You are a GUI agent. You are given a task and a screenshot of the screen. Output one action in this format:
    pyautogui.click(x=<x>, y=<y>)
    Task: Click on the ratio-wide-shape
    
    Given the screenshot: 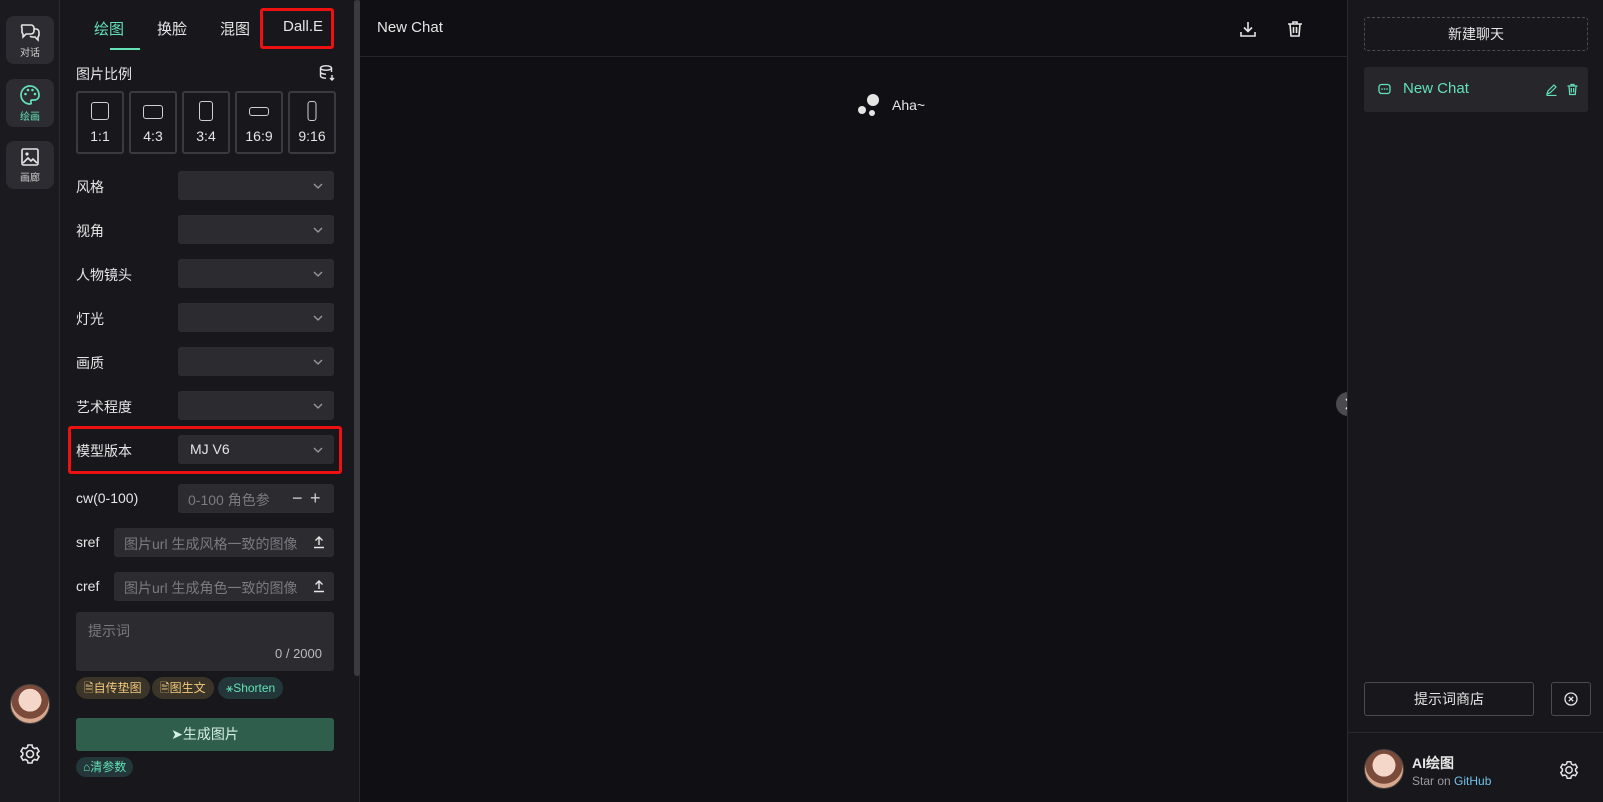 What is the action you would take?
    pyautogui.click(x=259, y=111)
    